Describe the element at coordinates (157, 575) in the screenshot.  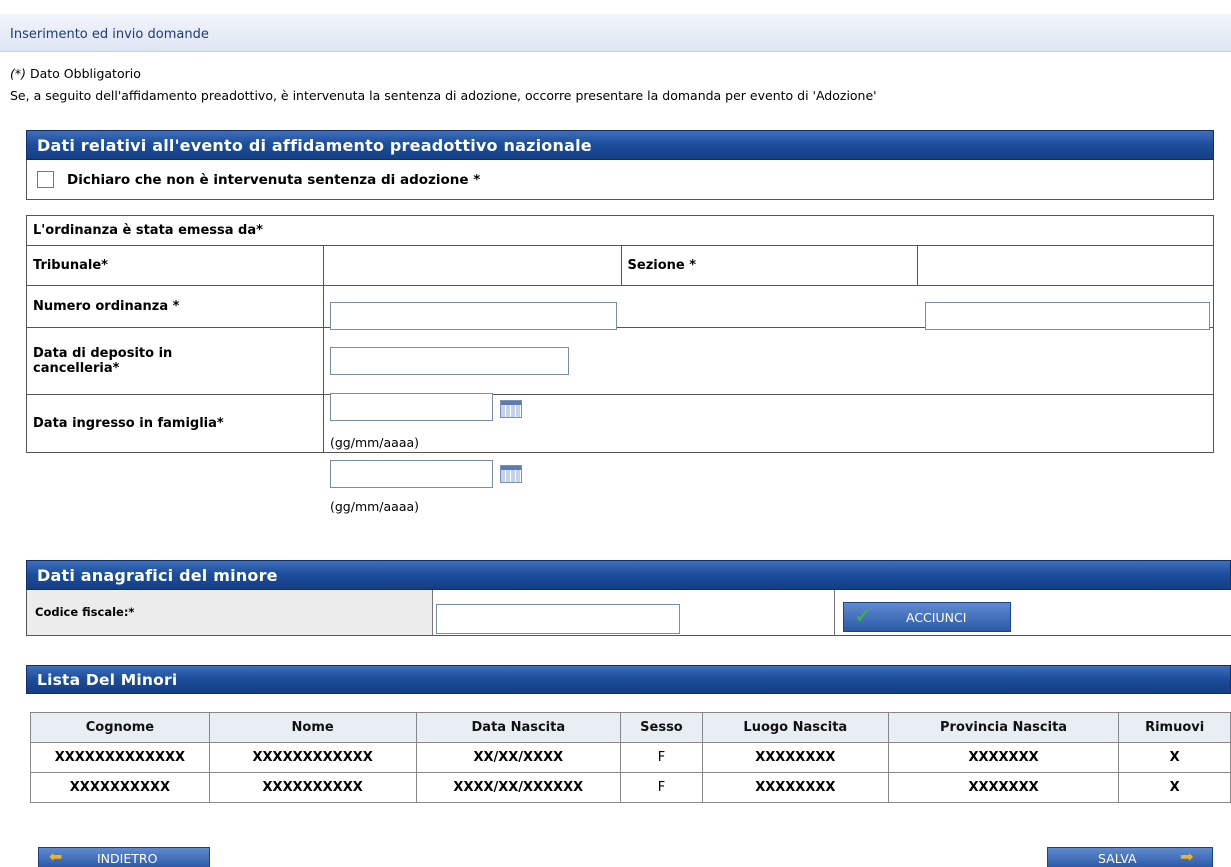
I see `minore-section-title: Dati anagrafici del minore` at that location.